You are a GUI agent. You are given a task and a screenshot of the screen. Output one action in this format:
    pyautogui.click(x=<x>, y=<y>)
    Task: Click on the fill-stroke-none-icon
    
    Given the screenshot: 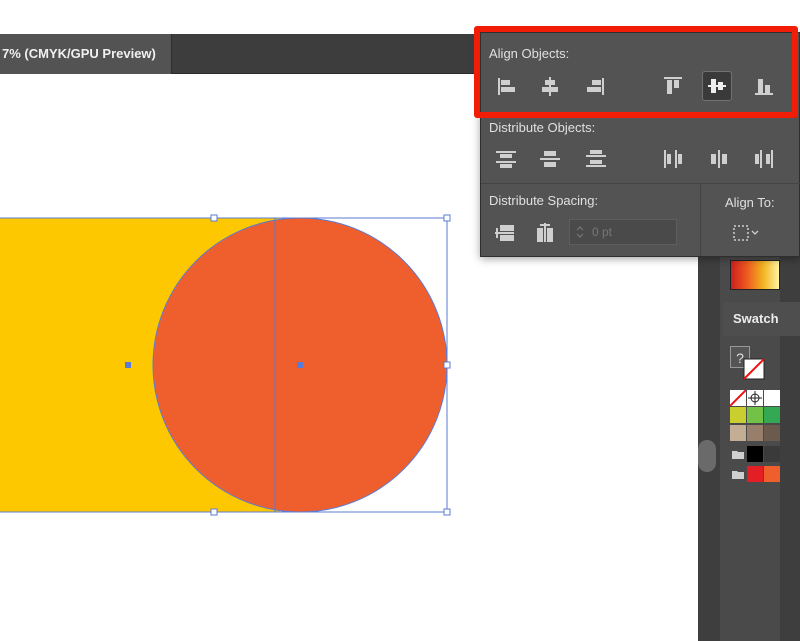 What is the action you would take?
    pyautogui.click(x=754, y=369)
    